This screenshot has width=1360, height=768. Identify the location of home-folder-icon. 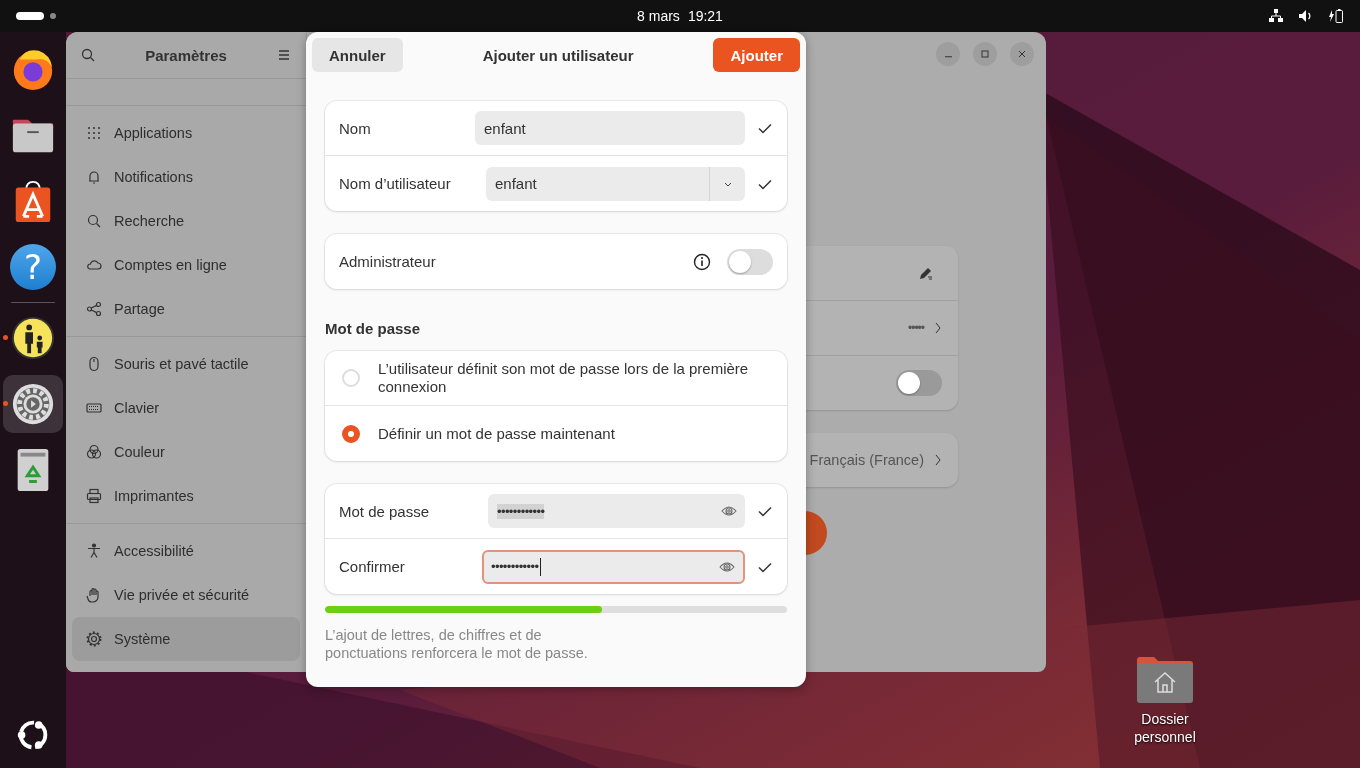
(1165, 680).